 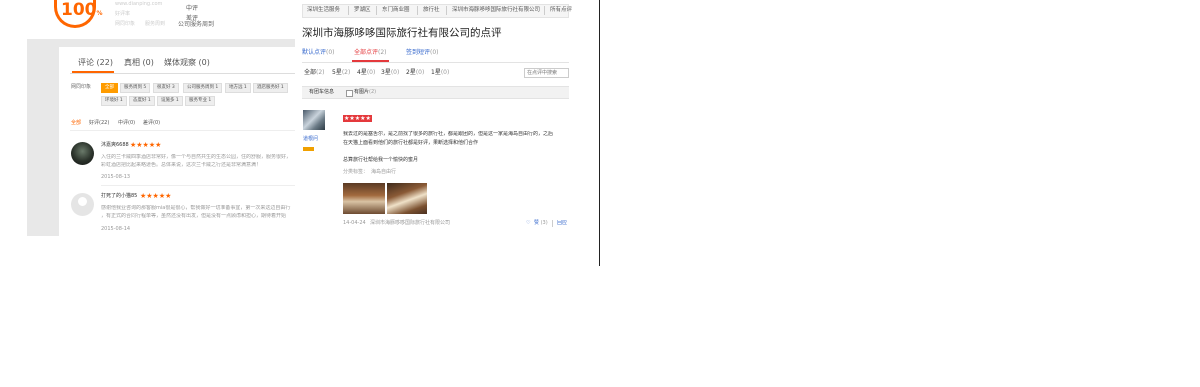 I want to click on tag: 酒店服务好 1, so click(x=270, y=88).